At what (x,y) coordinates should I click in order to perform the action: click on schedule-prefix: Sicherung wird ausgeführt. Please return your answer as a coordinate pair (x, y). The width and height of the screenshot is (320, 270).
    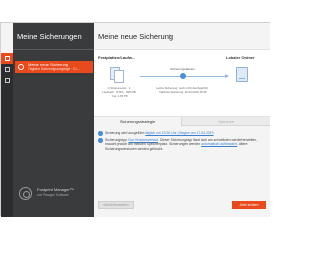
    Looking at the image, I should click on (125, 133).